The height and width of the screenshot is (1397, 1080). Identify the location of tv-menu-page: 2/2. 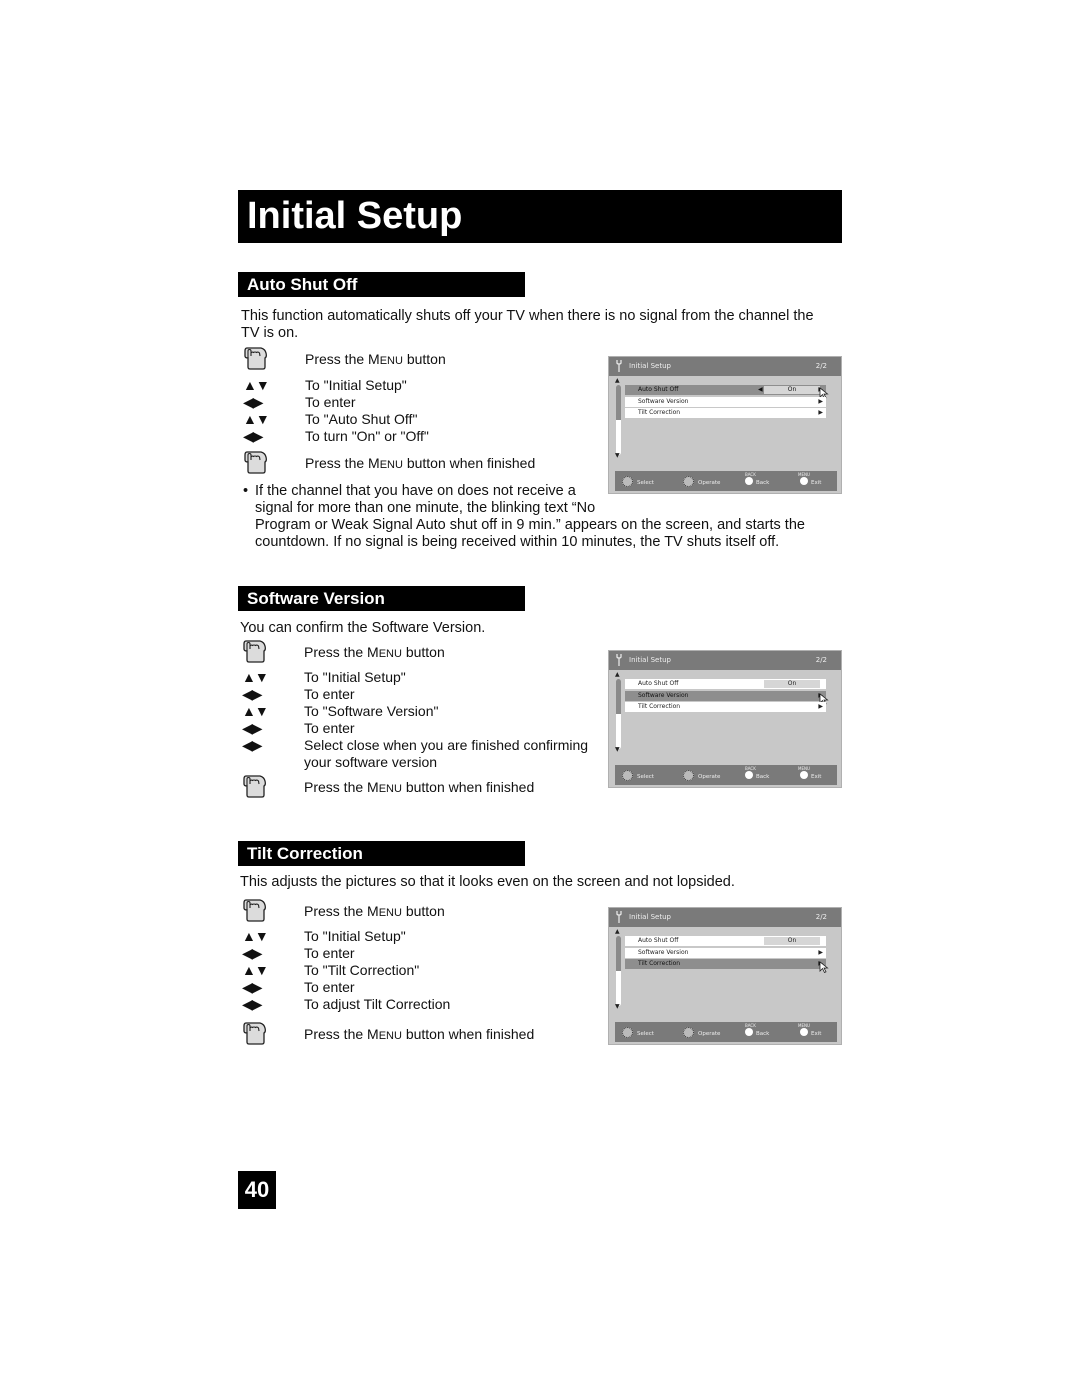
(821, 366).